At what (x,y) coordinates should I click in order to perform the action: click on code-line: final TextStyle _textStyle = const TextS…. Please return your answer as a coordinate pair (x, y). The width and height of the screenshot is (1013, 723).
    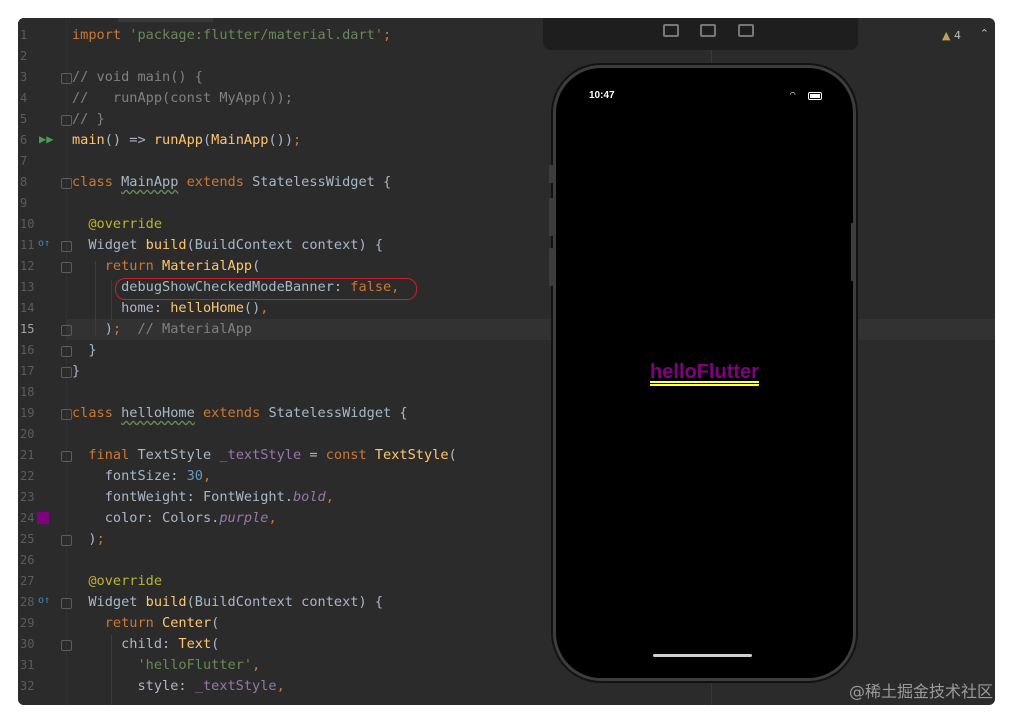
    Looking at the image, I should click on (264, 455).